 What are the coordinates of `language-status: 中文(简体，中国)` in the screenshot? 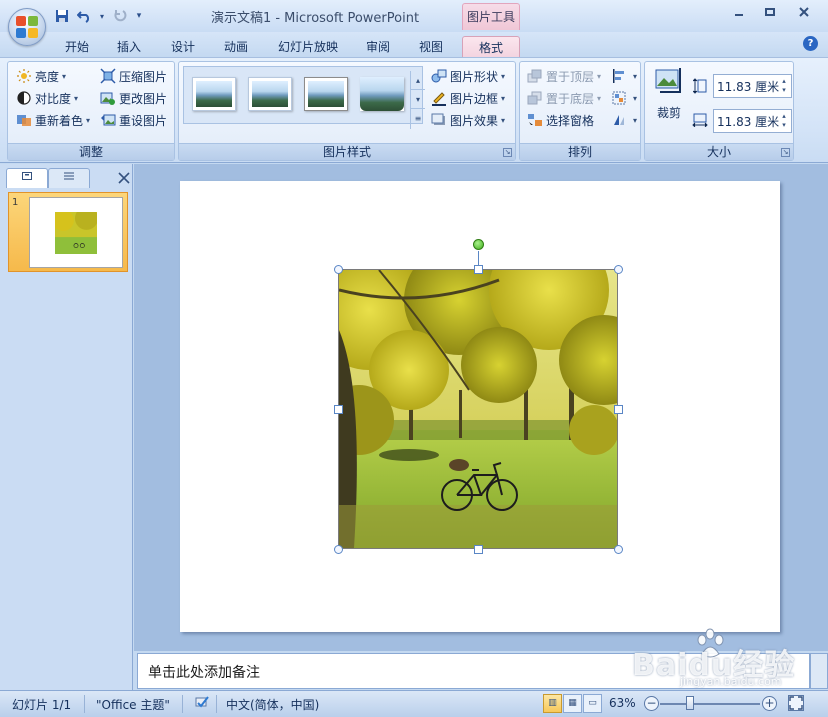 It's located at (272, 704).